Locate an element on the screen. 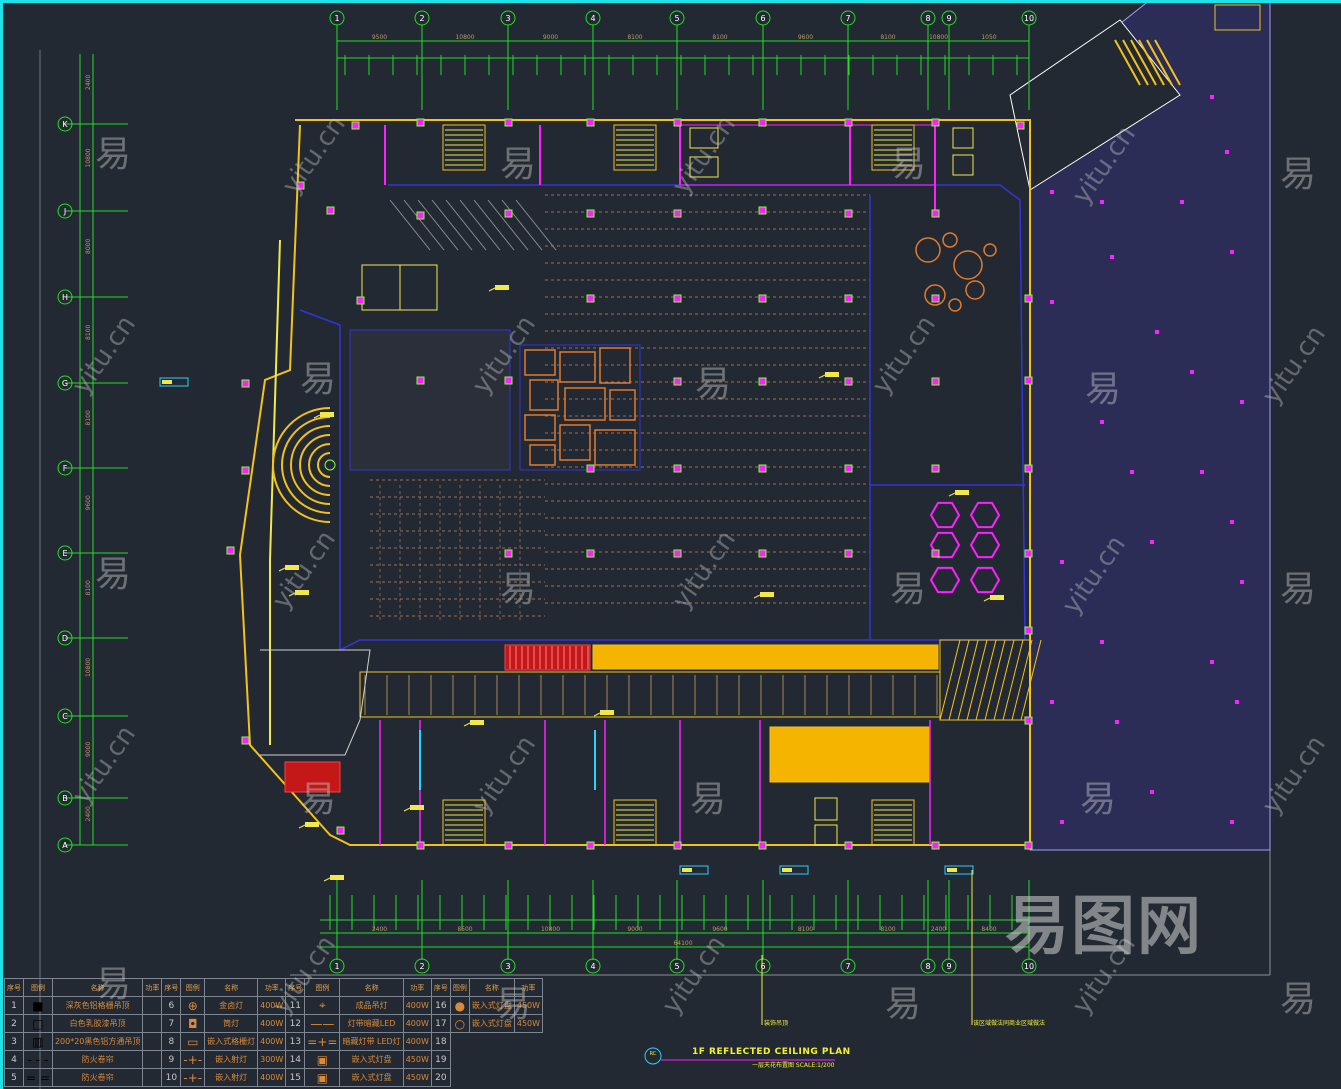 This screenshot has height=1089, width=1341. feature-ceiling-frame is located at coordinates (580, 407).